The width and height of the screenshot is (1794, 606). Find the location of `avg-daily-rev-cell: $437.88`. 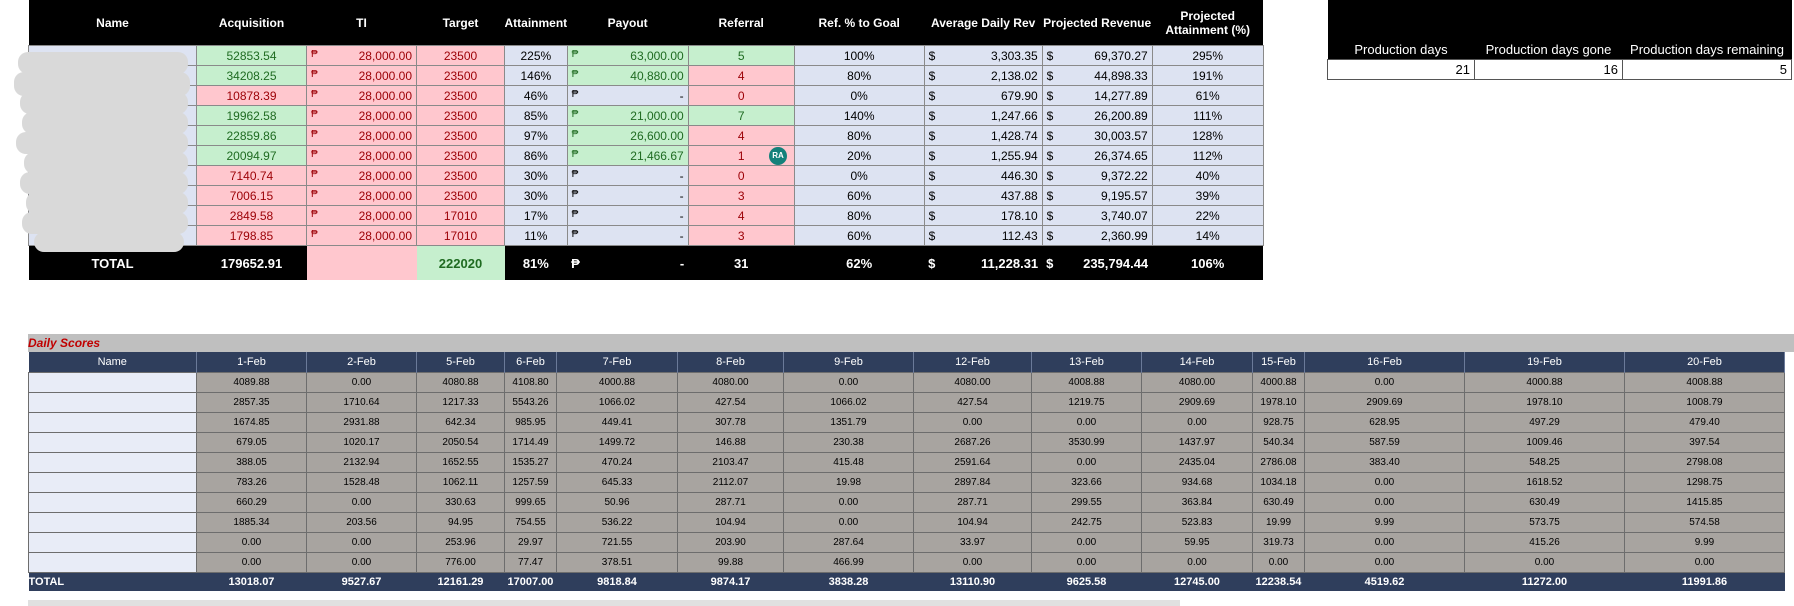

avg-daily-rev-cell: $437.88 is located at coordinates (983, 195).